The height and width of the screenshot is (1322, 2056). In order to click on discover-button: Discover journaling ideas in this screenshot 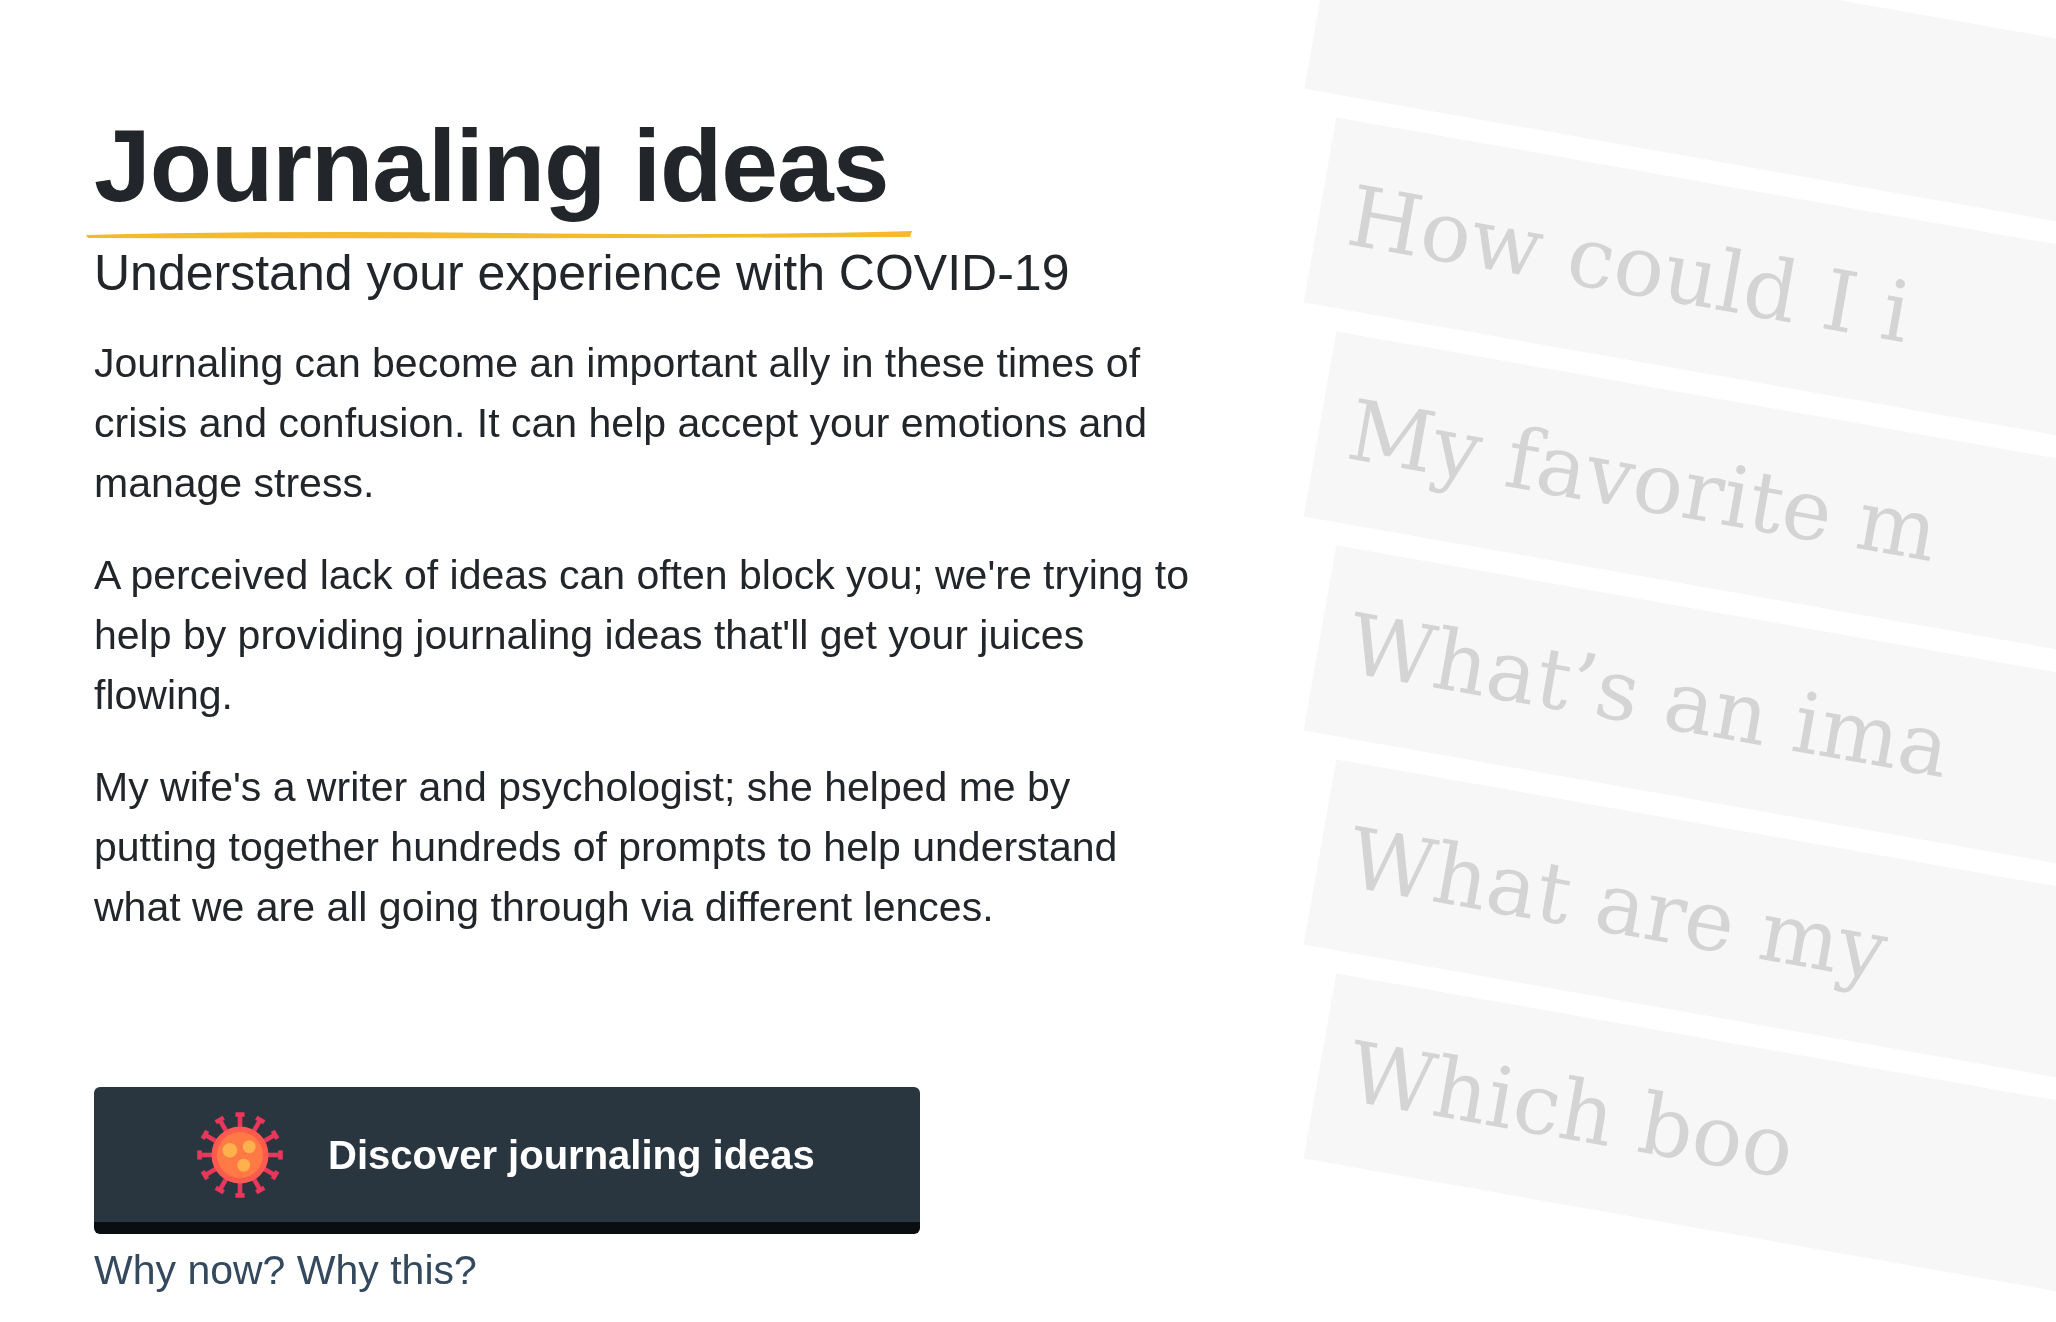, I will do `click(507, 1161)`.